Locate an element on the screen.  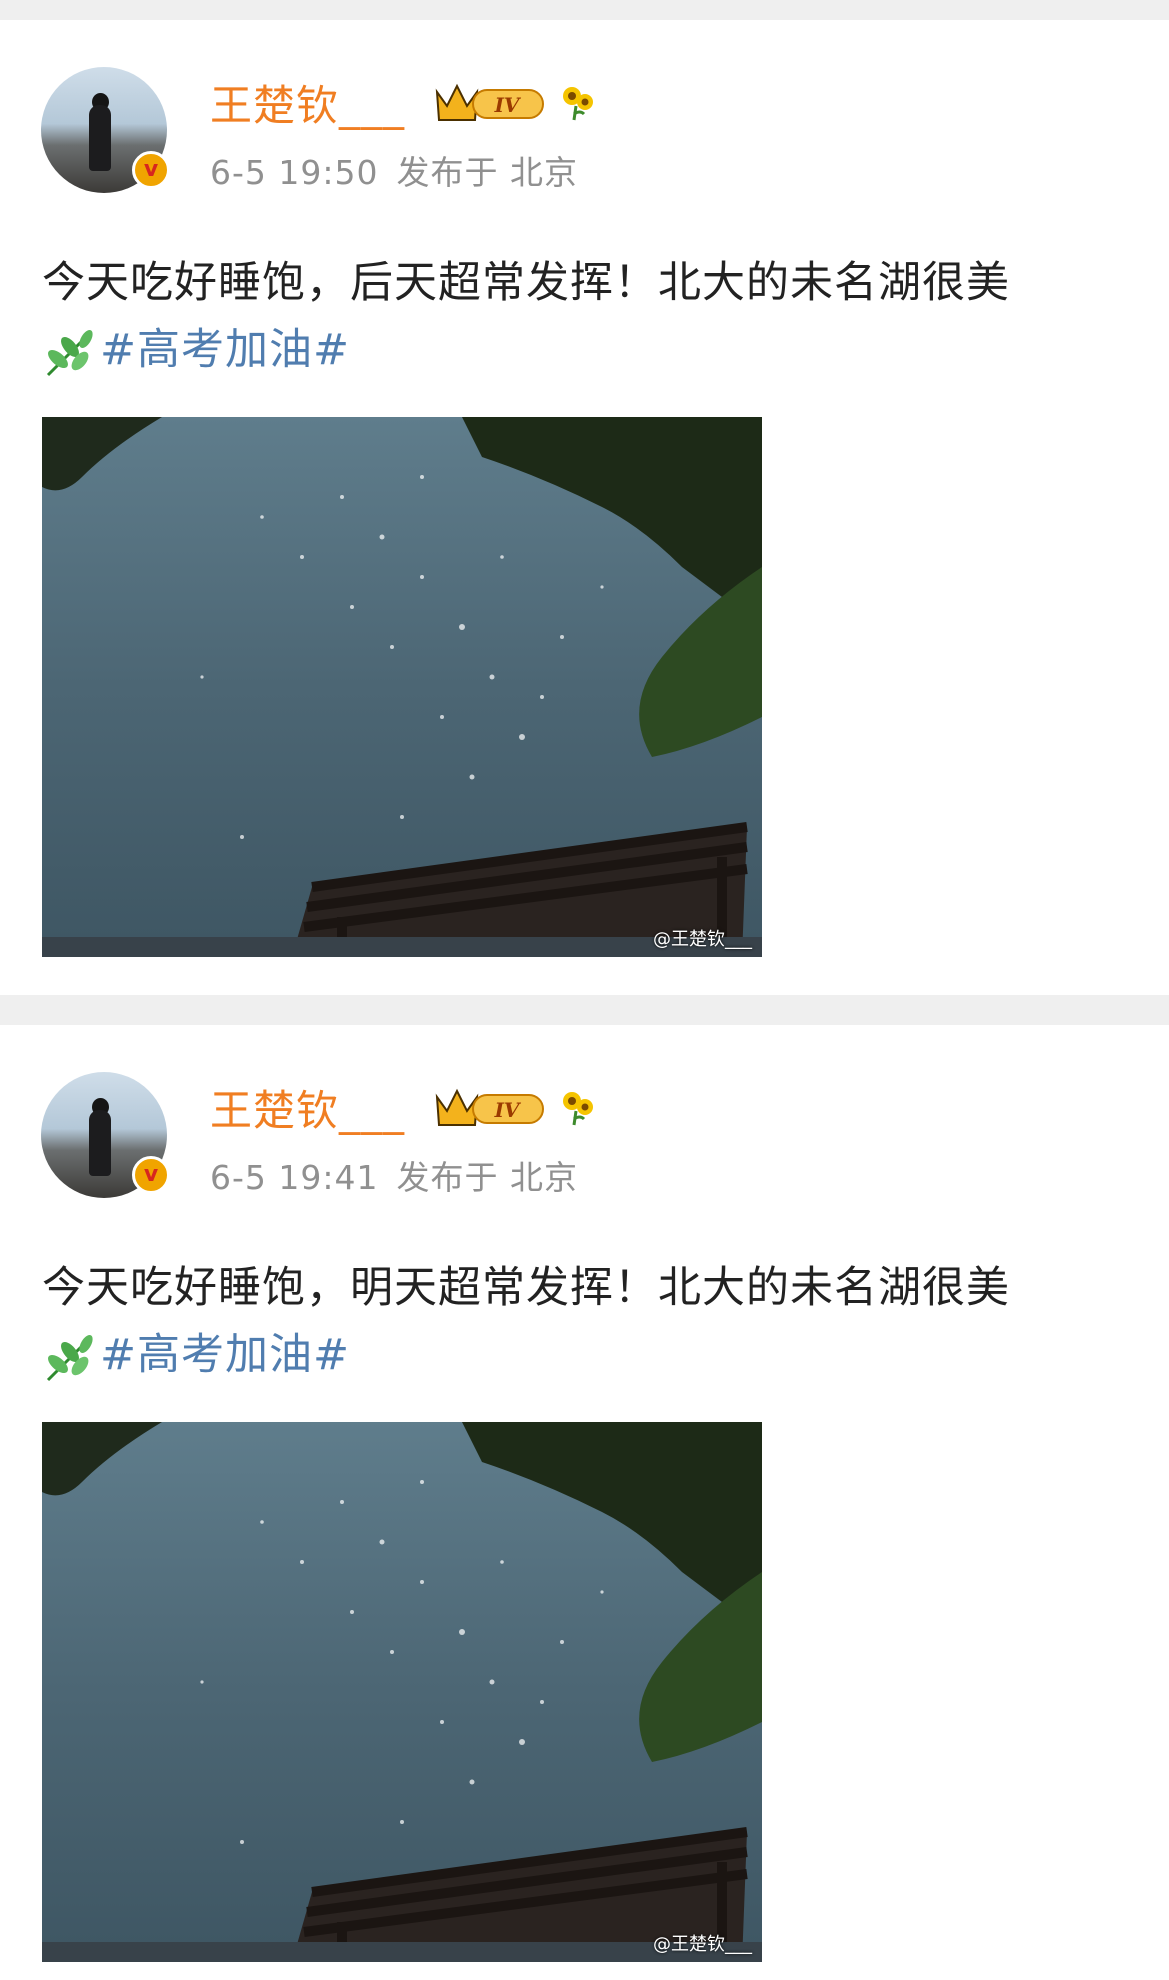
post-meta: 6-5 19:41 发布于 北京 is located at coordinates (403, 1175).